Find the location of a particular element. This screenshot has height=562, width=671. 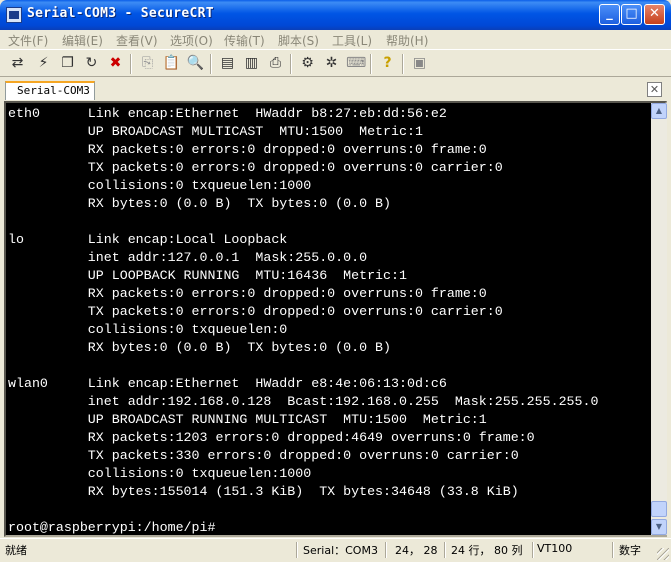

toolbar: ⇄ ⚡ ❐ ↻ ✖ ⎘ 📋 🔍 ▤ ▥ ⎙ ⚙ ✲ ⌨ ? ▣ is located at coordinates (335, 63).